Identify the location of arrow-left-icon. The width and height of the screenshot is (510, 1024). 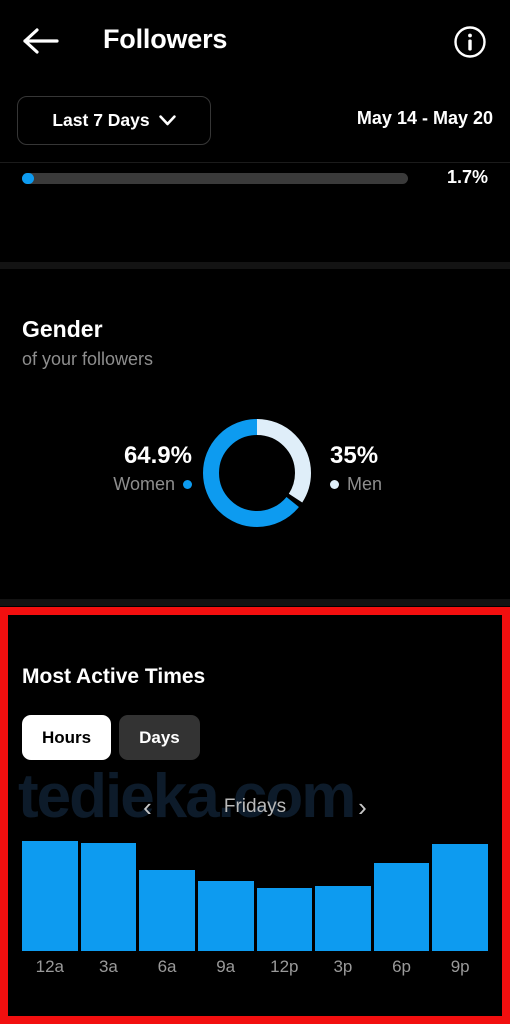
(41, 41).